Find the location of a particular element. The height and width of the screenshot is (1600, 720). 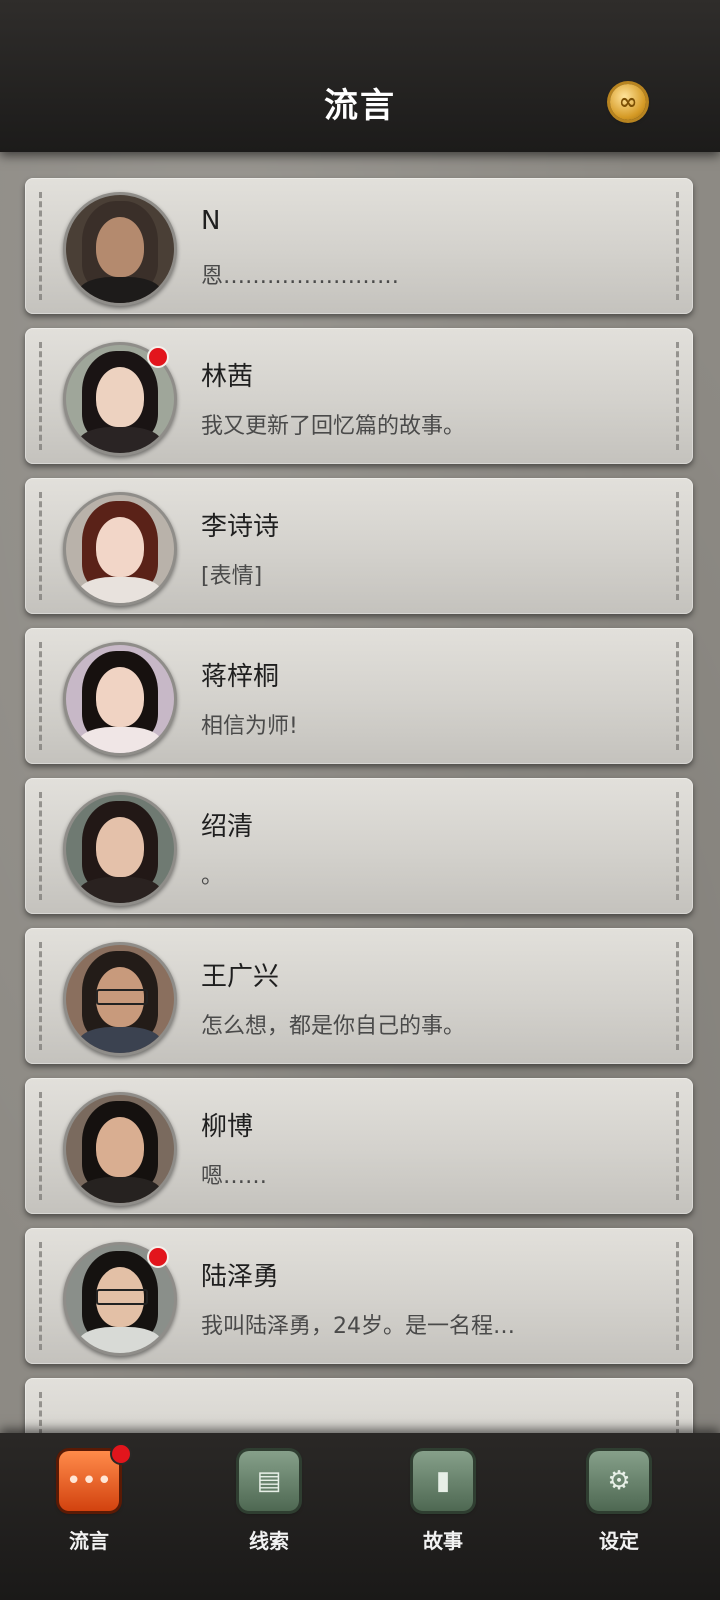

infinity-coin-icon: ∞ is located at coordinates (628, 102).